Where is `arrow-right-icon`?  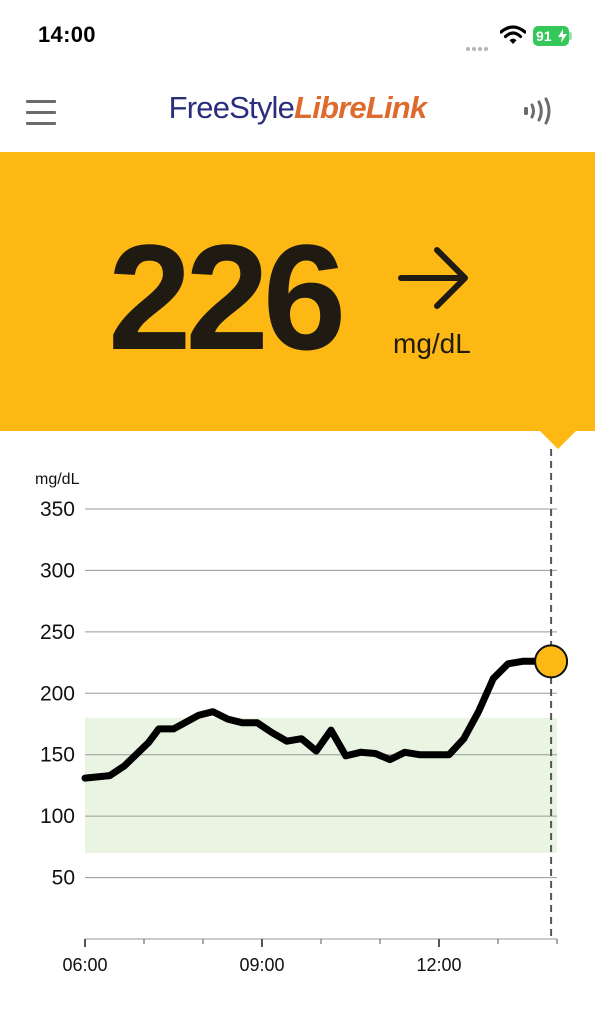 arrow-right-icon is located at coordinates (433, 278).